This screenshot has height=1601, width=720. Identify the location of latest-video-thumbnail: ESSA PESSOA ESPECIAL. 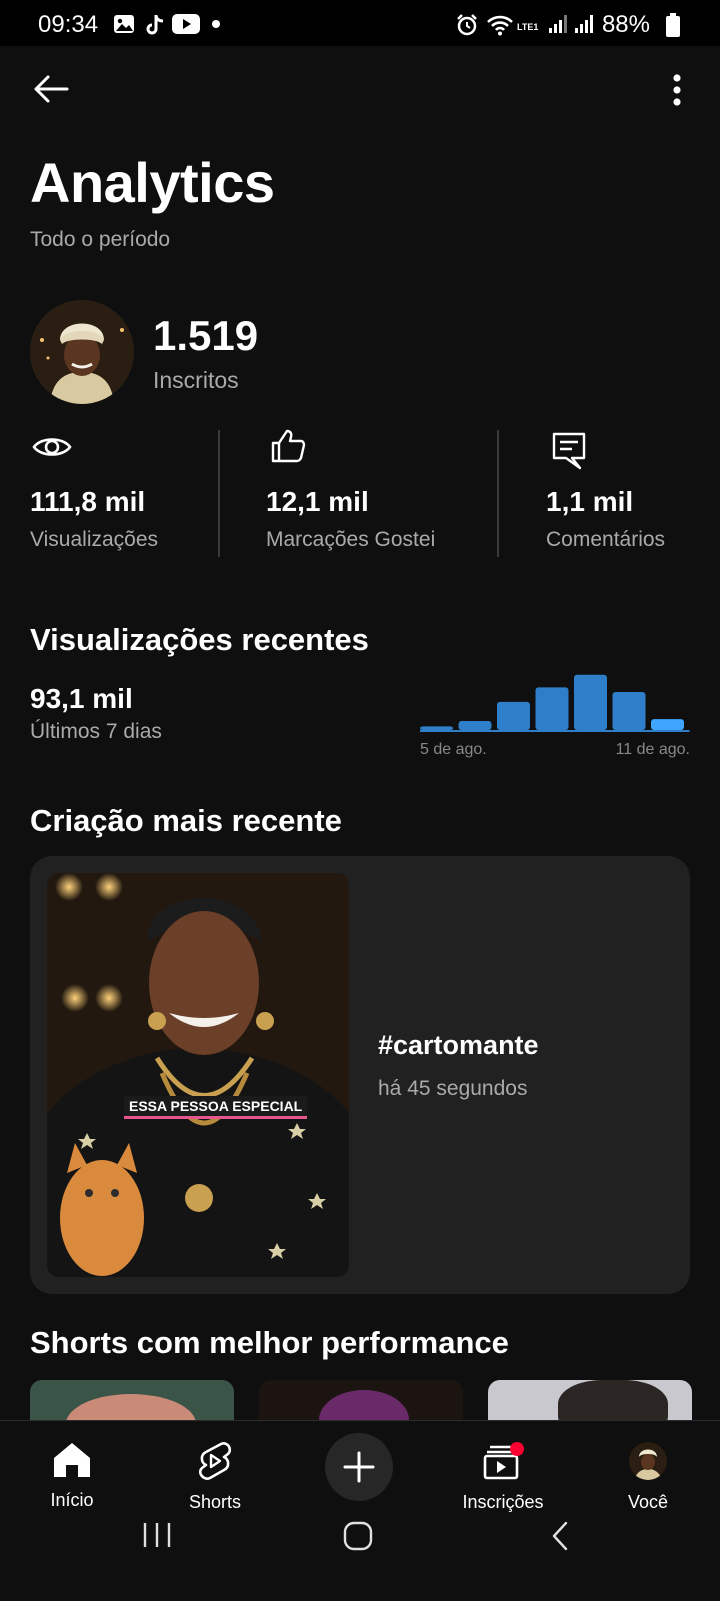
(198, 1075).